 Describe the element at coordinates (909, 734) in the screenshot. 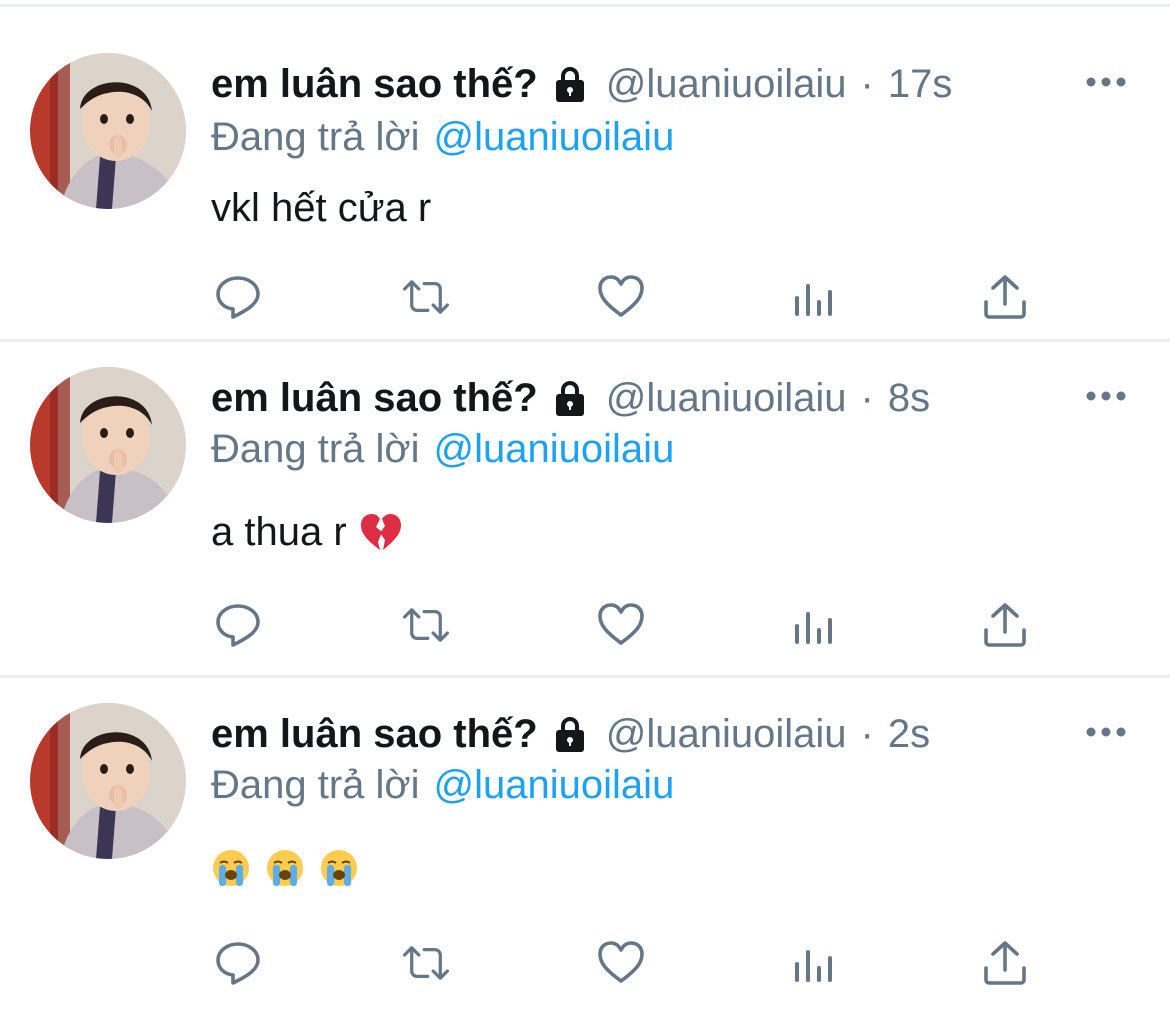

I see `timestamp: 2s` at that location.